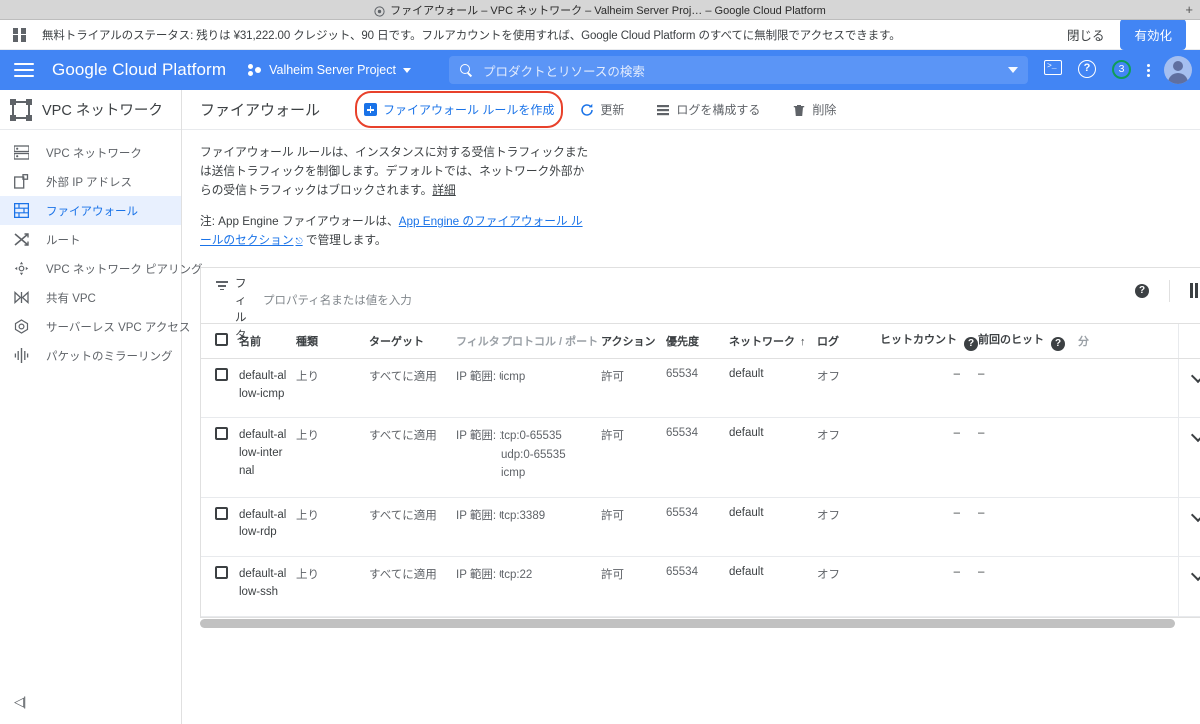 The width and height of the screenshot is (1200, 724). Describe the element at coordinates (1153, 34) in the screenshot. I see `activate-account-button: 有効化` at that location.